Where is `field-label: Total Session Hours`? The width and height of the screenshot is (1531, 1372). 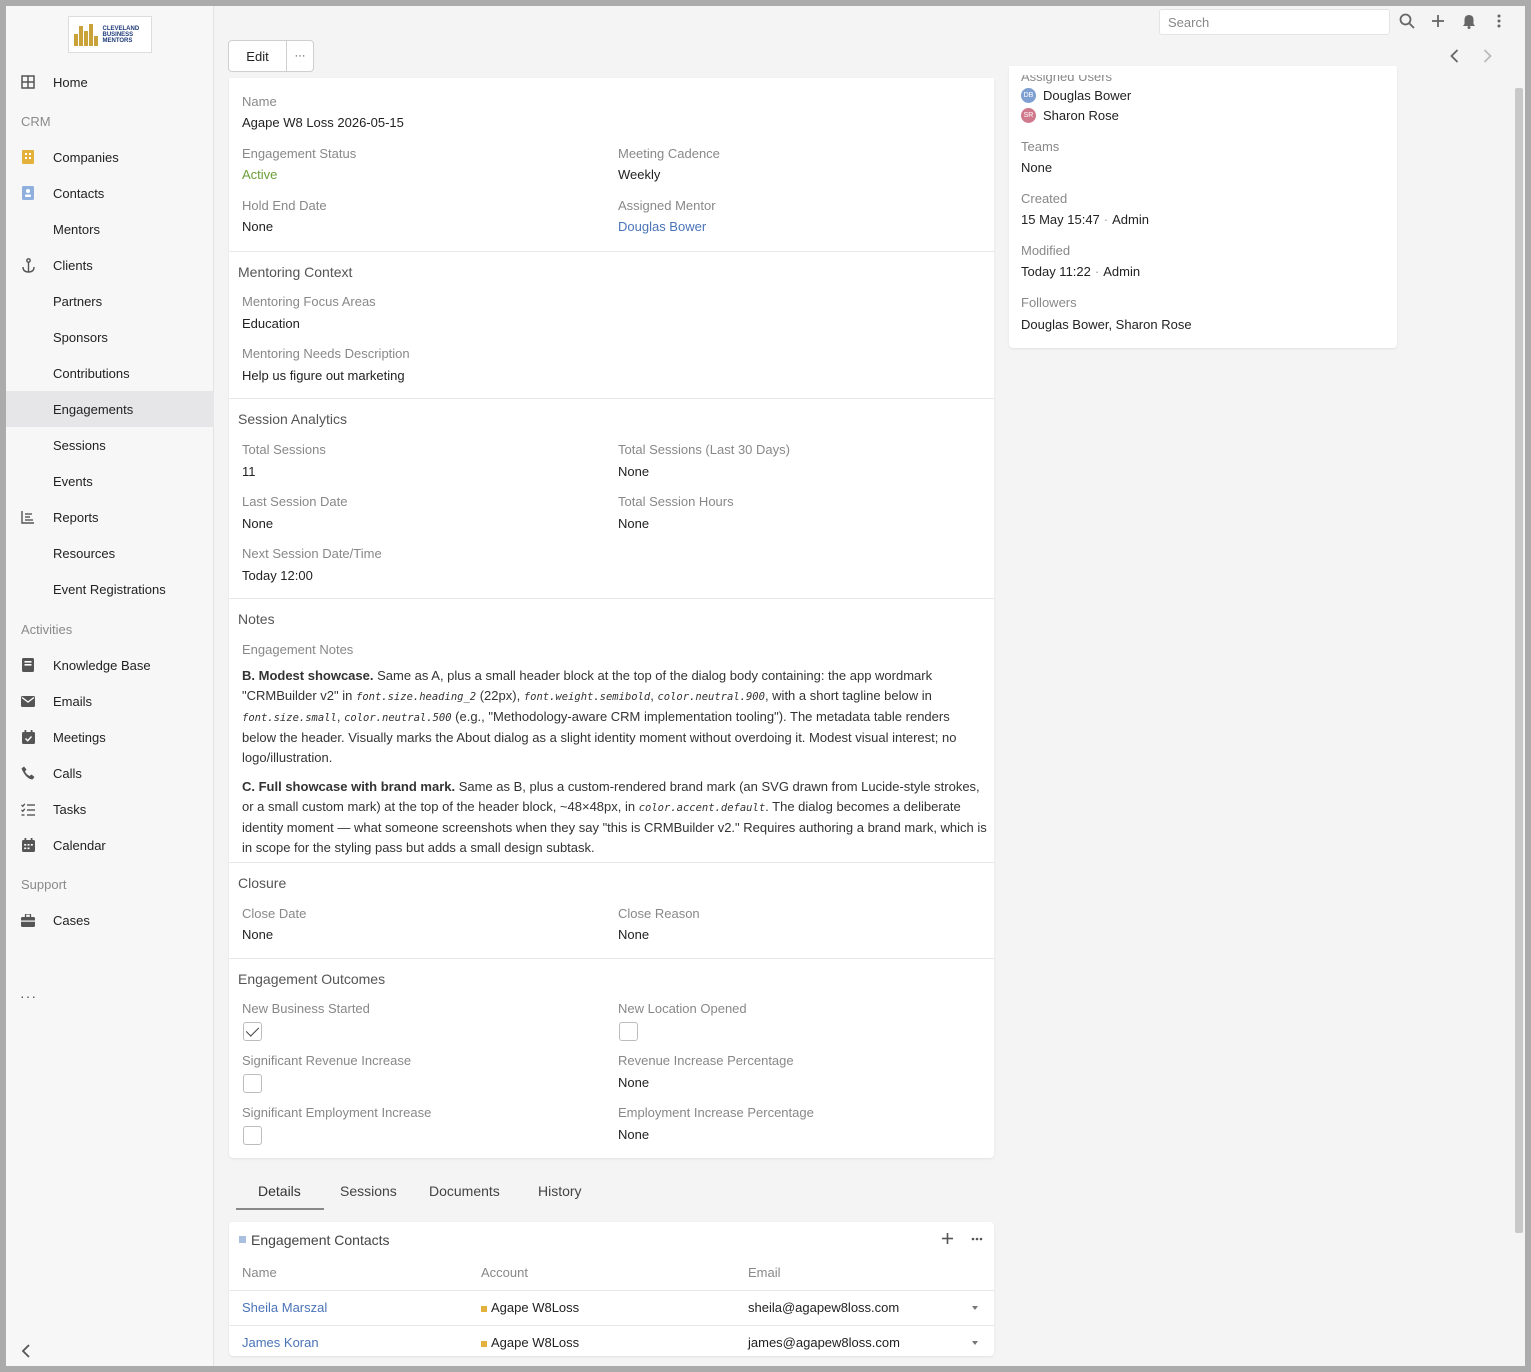 field-label: Total Session Hours is located at coordinates (676, 501).